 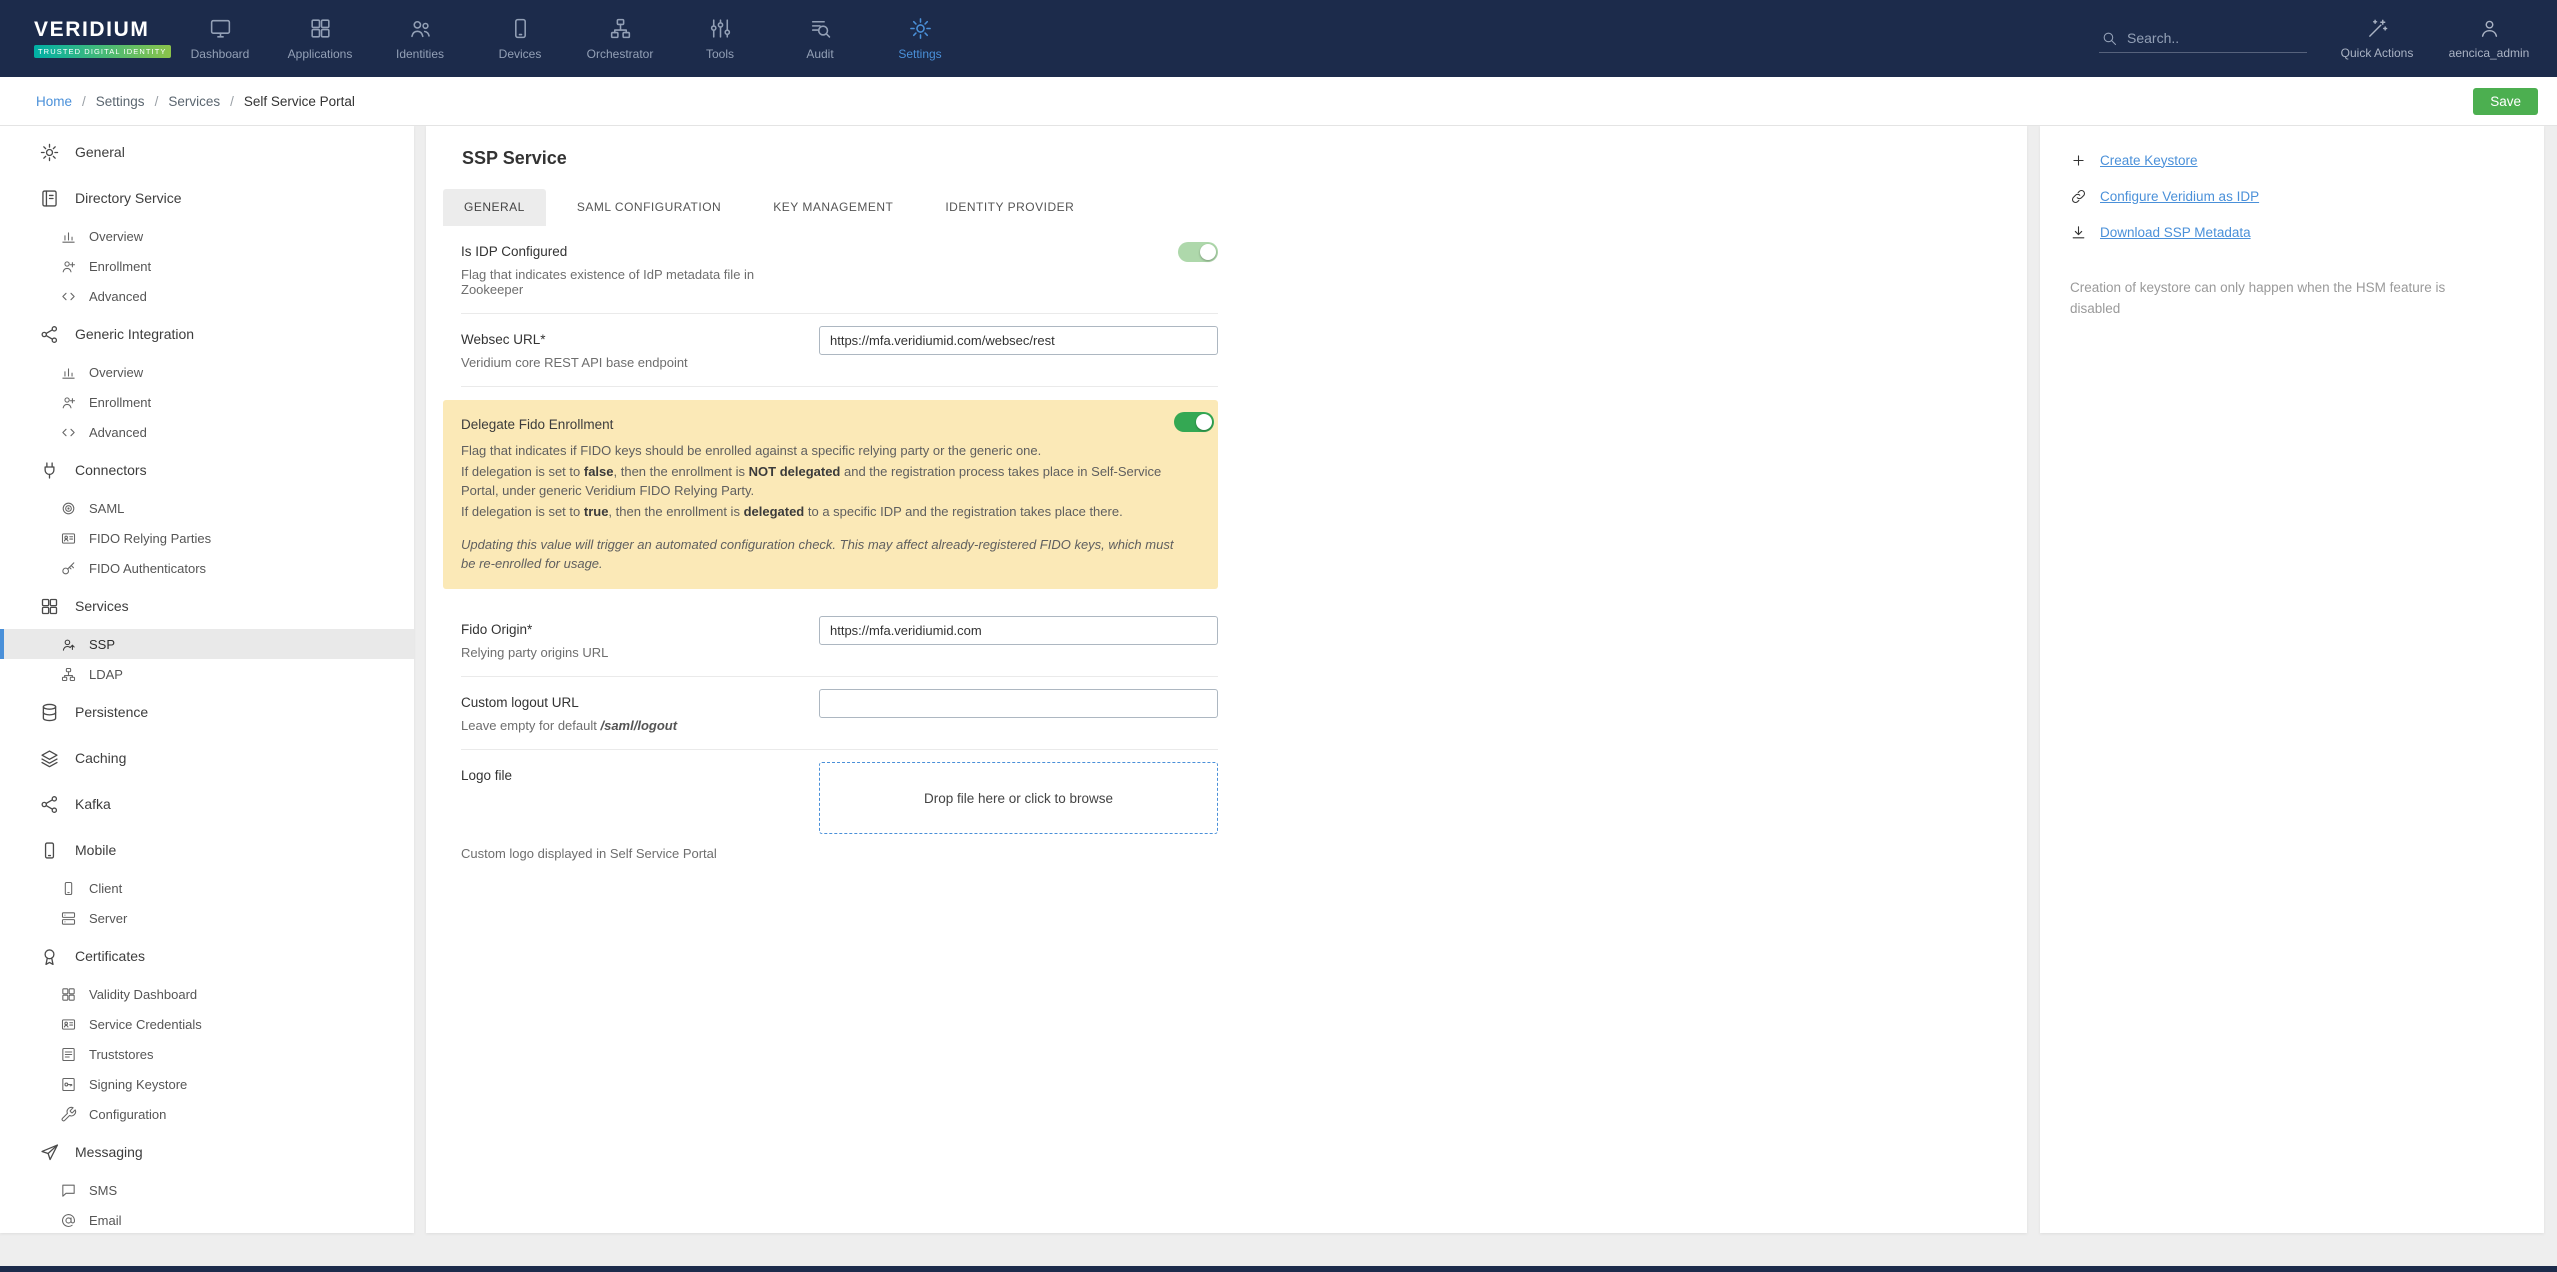 What do you see at coordinates (207, 1084) in the screenshot?
I see `sidebar-item-signing-keystore: Signing Keystore` at bounding box center [207, 1084].